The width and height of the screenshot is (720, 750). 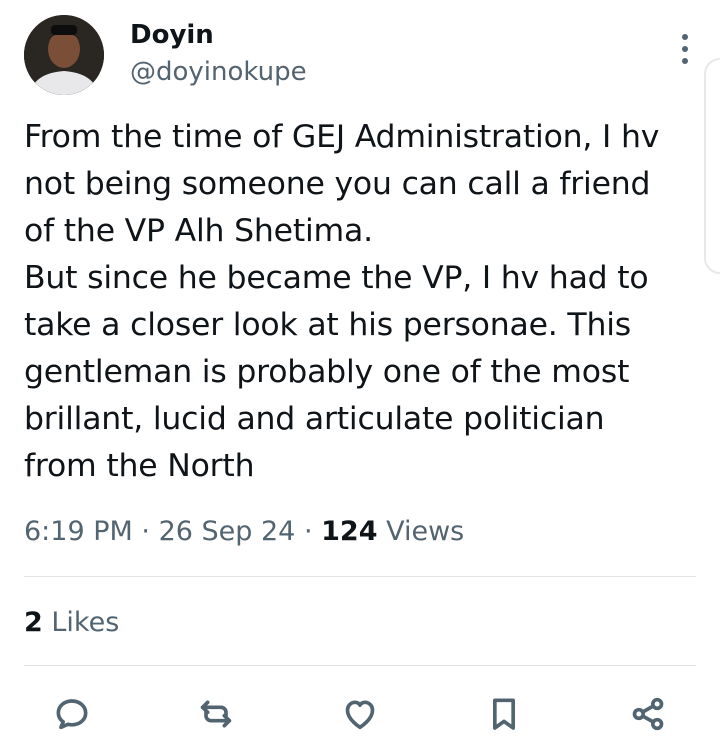 I want to click on tweet-meta: 6:19 PM · 26 Sep 24 · 124 Views, so click(x=244, y=532).